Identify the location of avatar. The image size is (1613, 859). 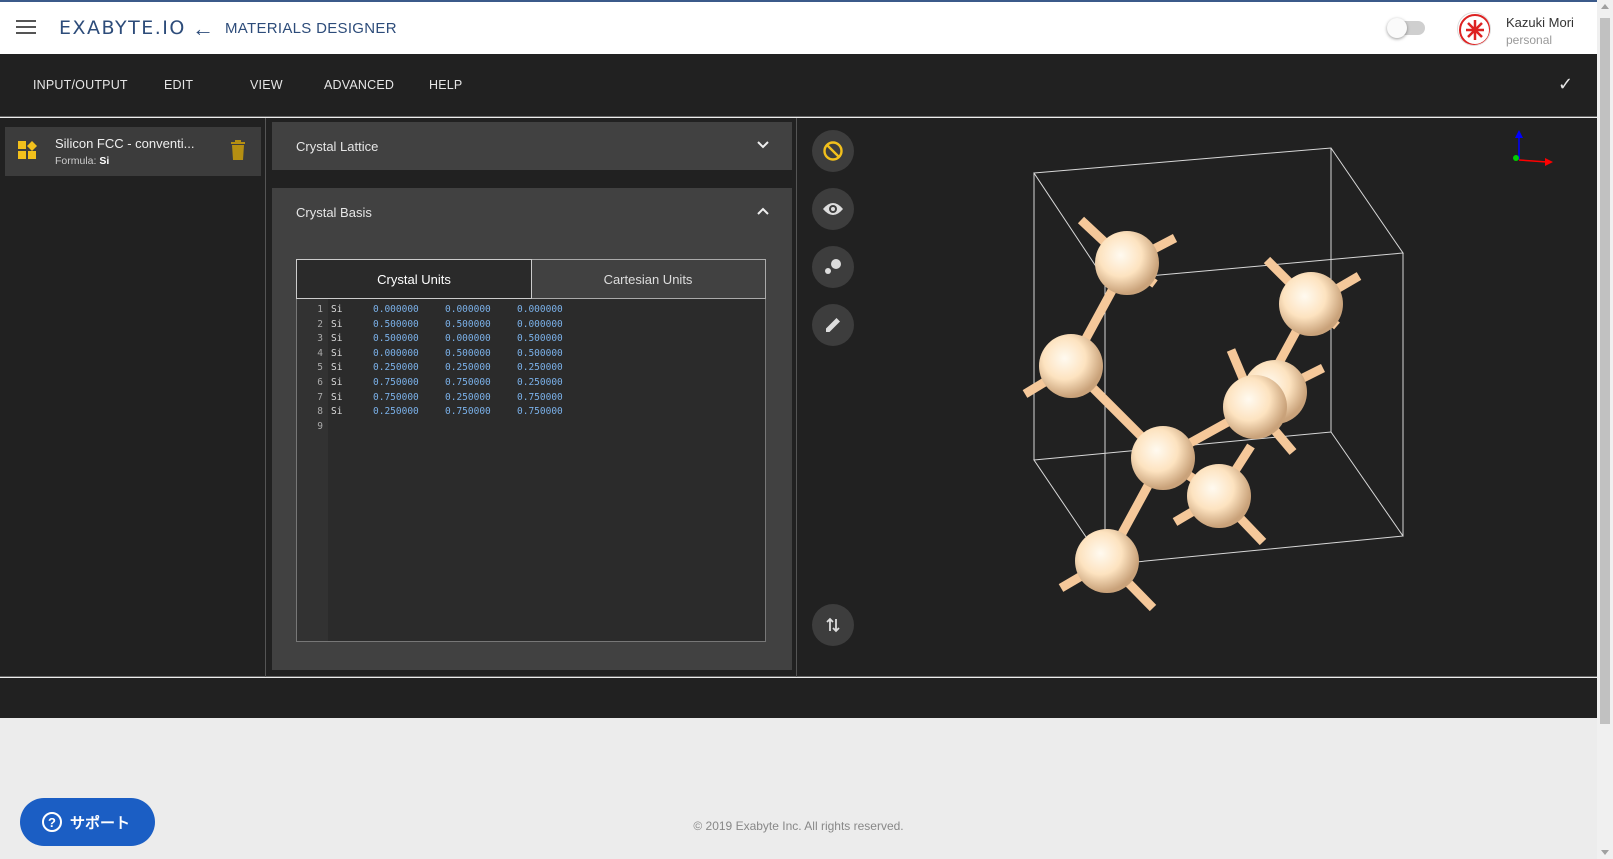
(1474, 29).